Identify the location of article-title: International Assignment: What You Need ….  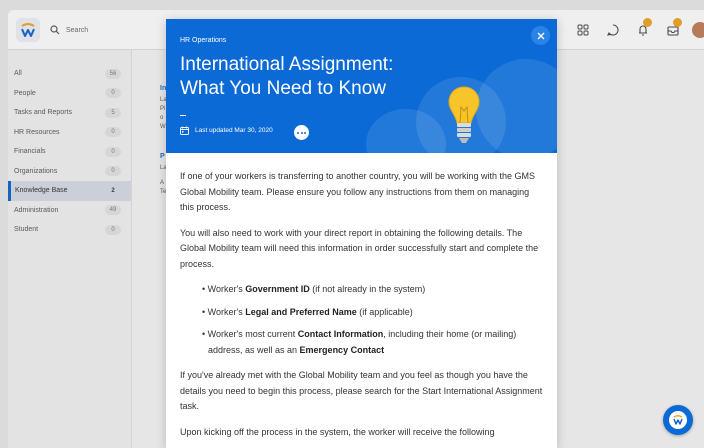
(287, 76).